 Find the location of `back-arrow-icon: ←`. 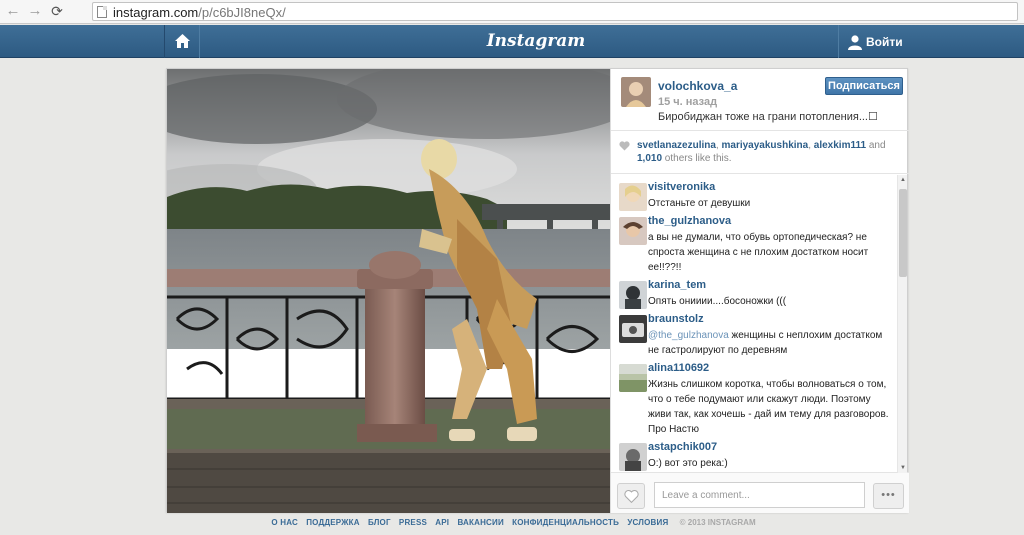

back-arrow-icon: ← is located at coordinates (13, 11).